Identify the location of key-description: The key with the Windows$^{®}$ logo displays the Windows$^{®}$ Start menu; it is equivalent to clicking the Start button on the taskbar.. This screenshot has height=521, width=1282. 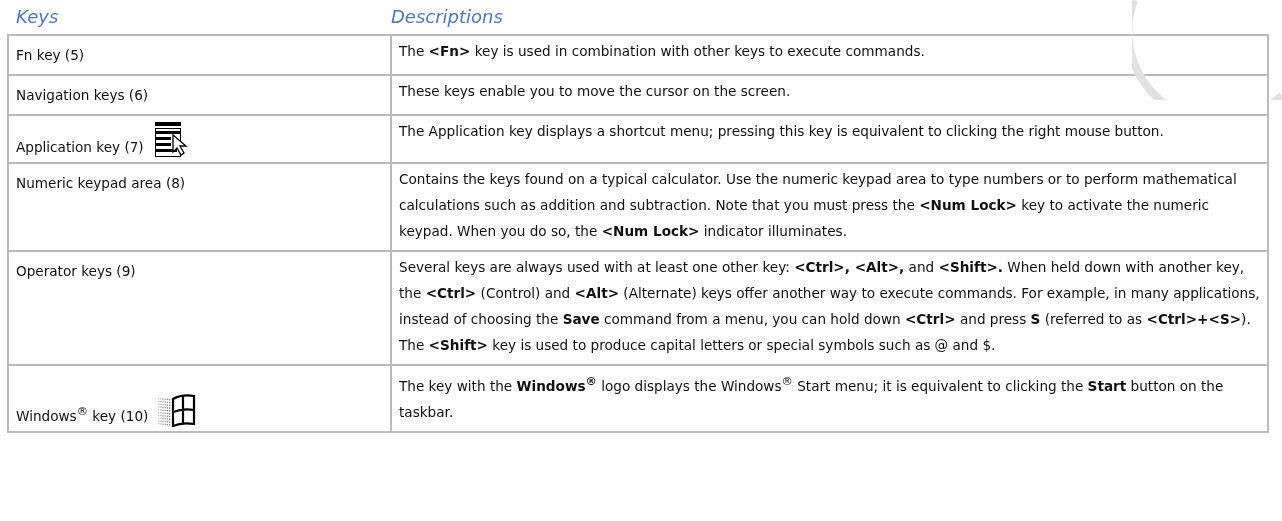
(812, 397).